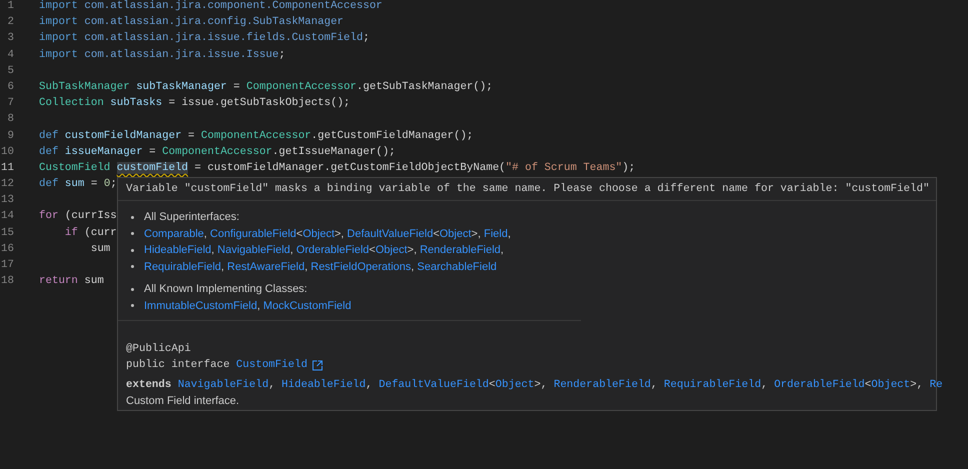 This screenshot has height=469, width=968. What do you see at coordinates (217, 365) in the screenshot?
I see `declaration-text: public interface CustomField` at bounding box center [217, 365].